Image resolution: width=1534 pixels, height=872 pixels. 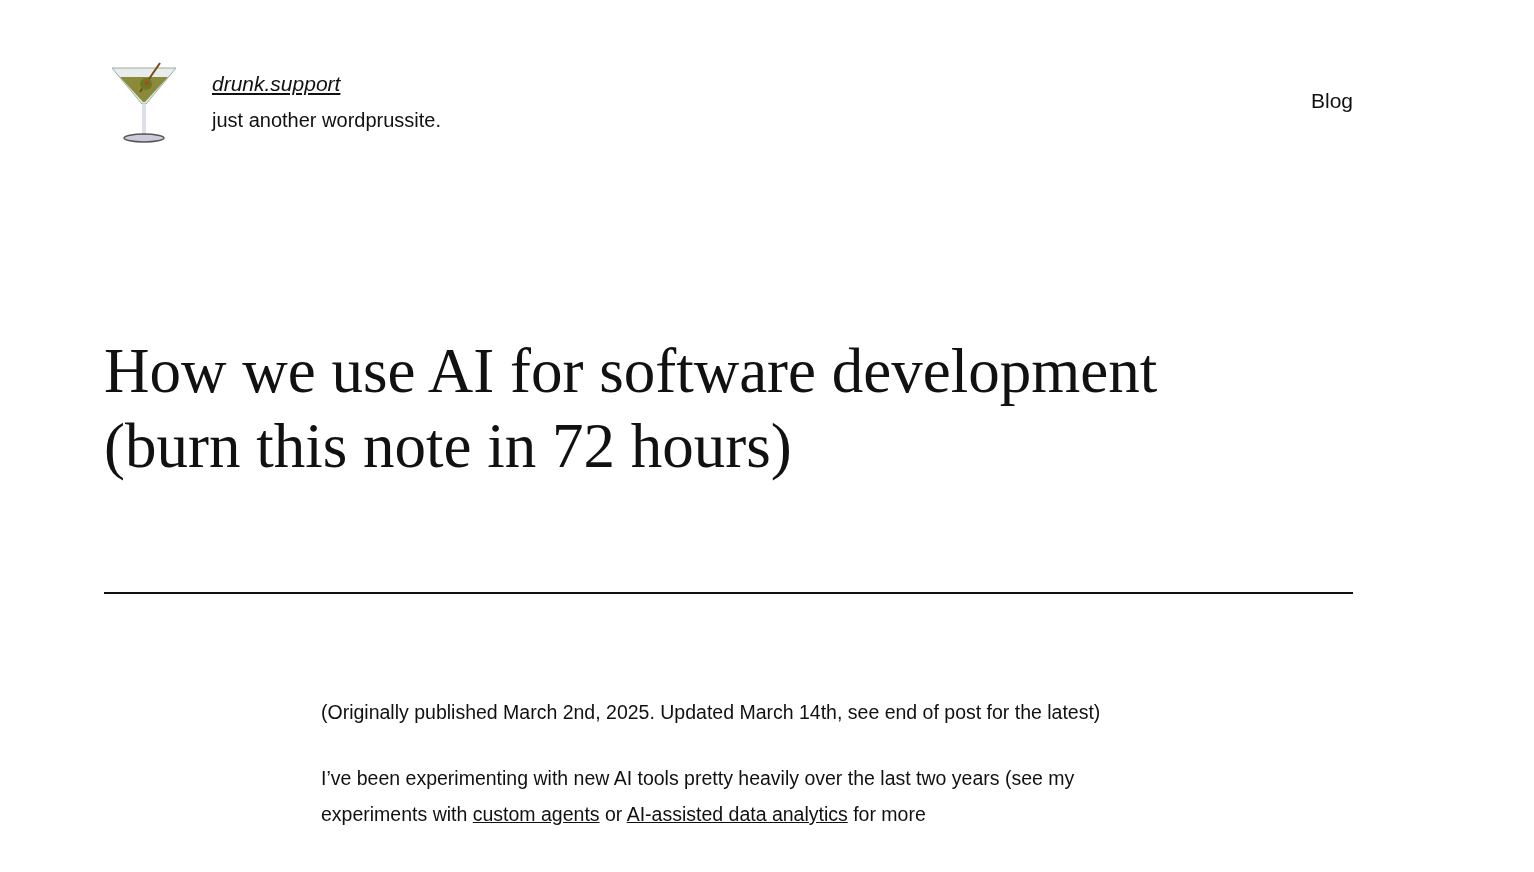 I want to click on body-paragraph: (Originally published March 2nd, 2025. Updated March 14th, see end of post for the latest), so click(x=711, y=712).